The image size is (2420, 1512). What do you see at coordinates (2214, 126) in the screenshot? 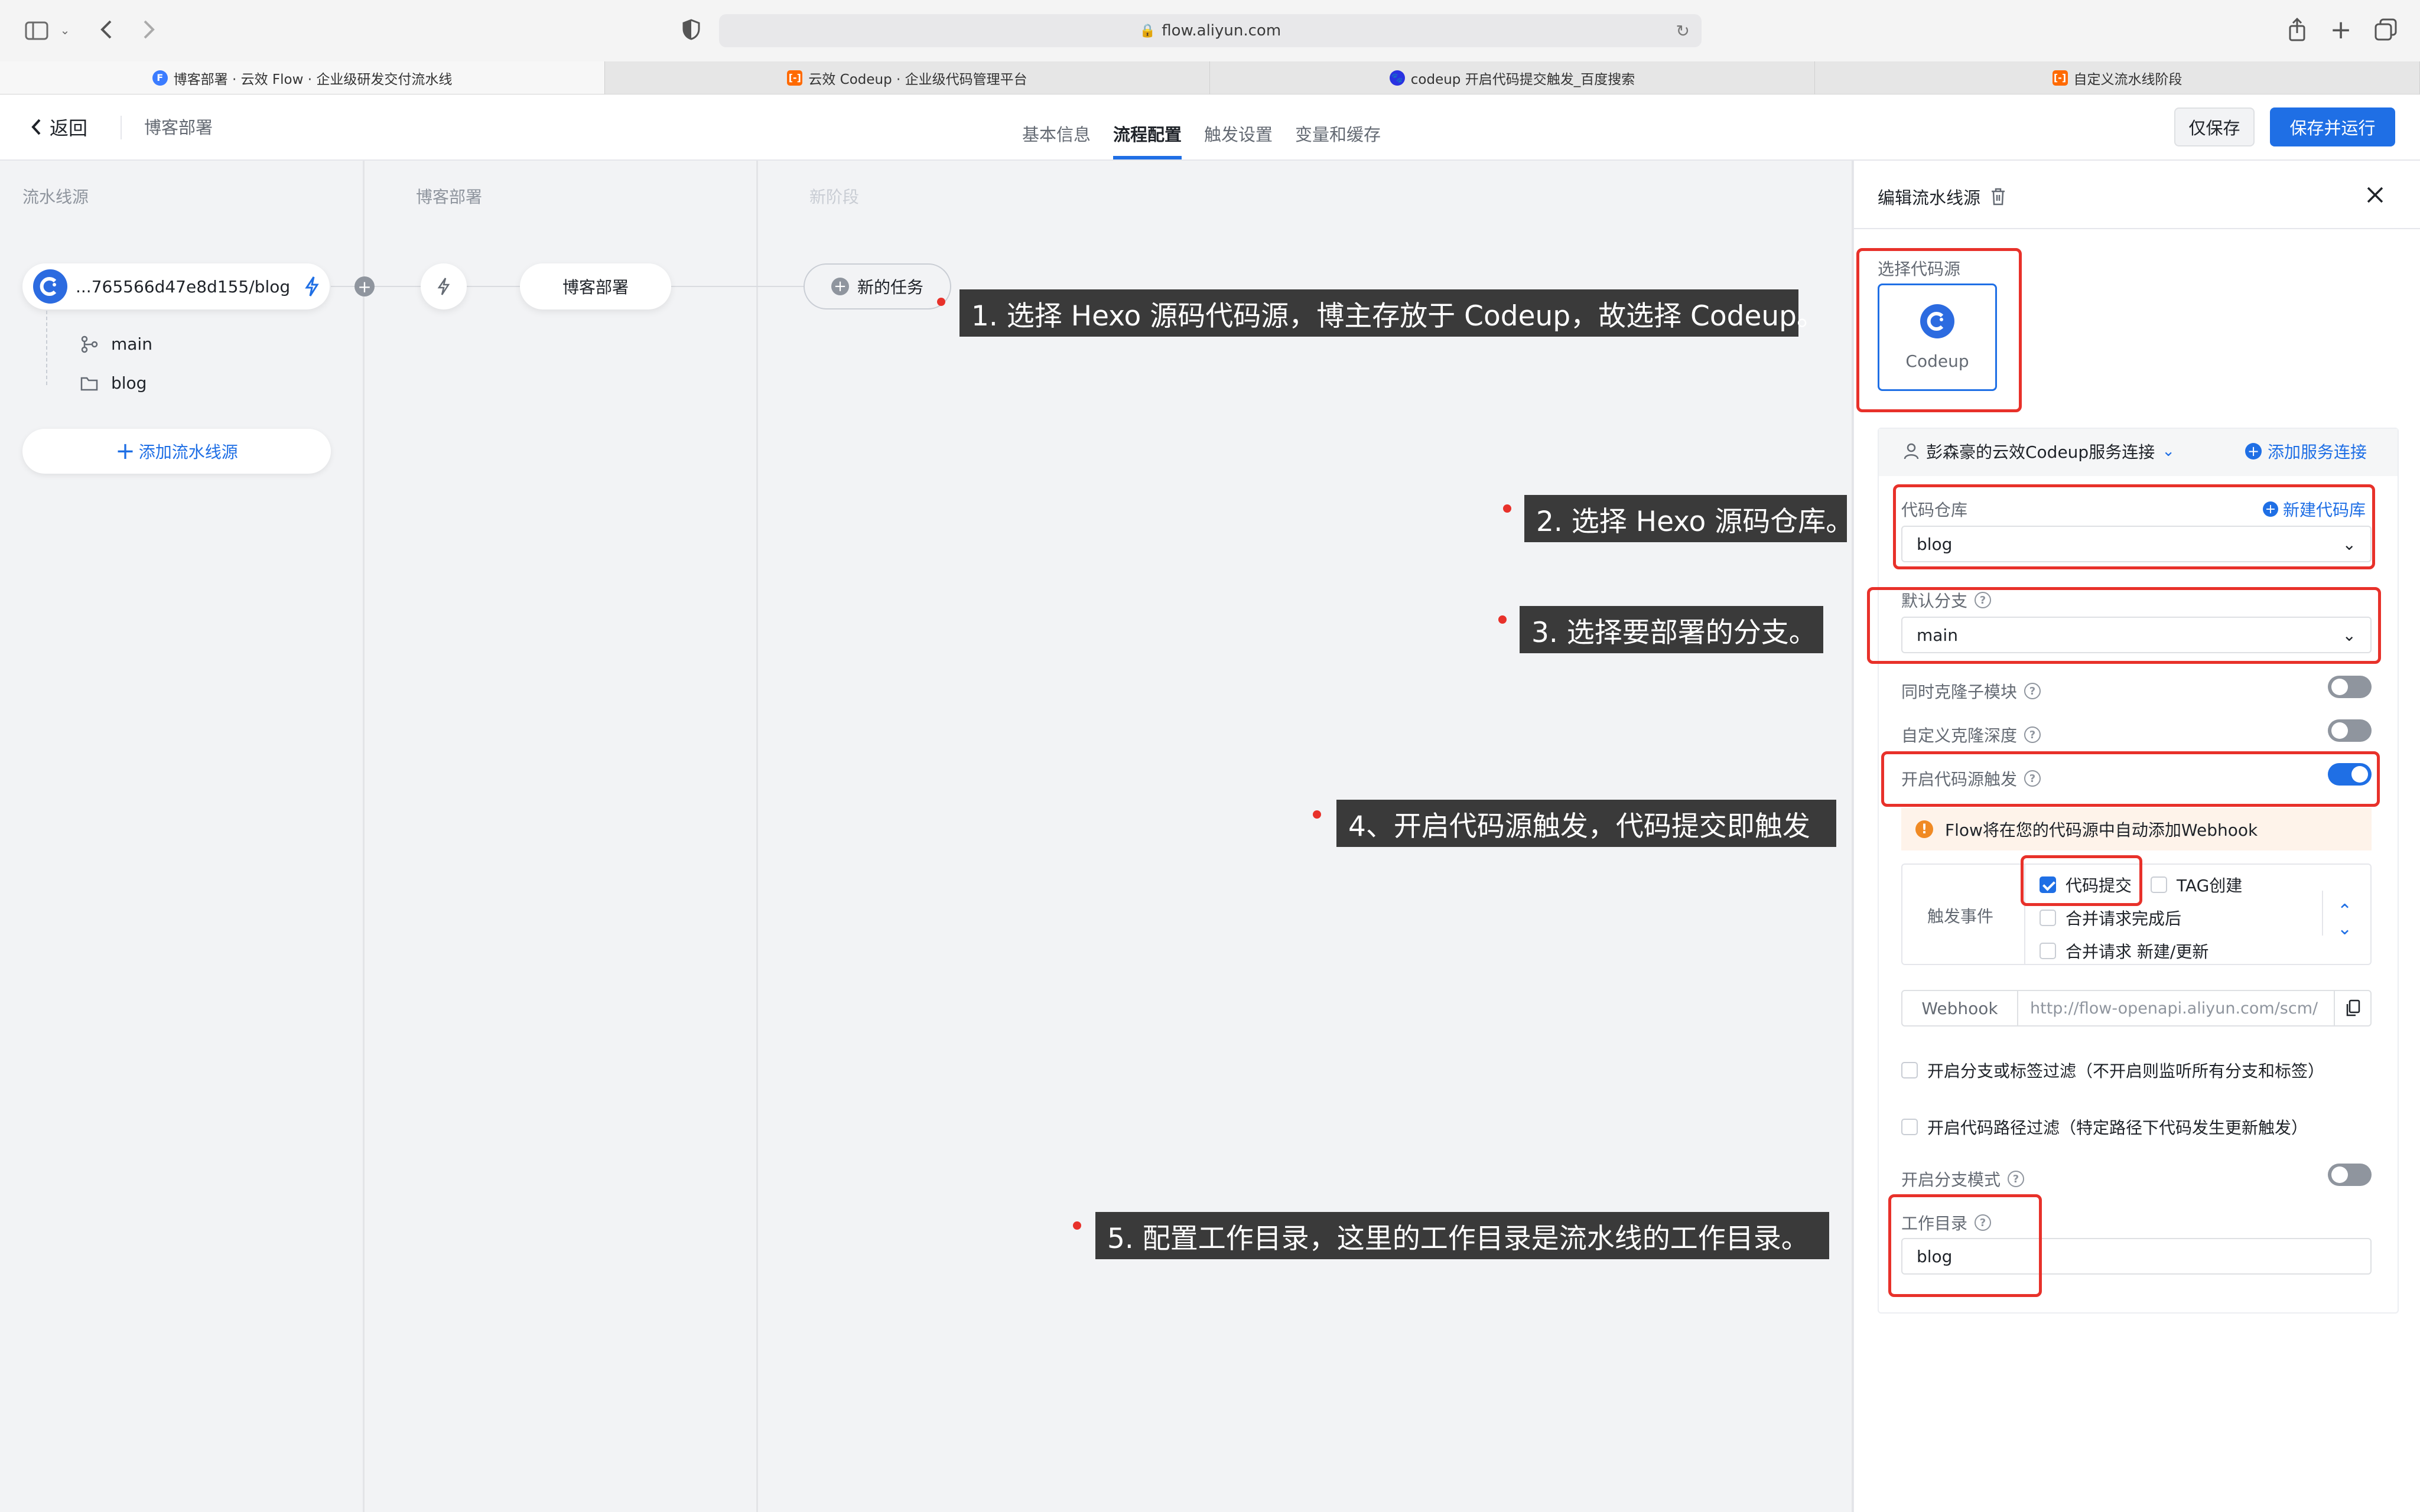
I see `save-only-button: 仅保存` at bounding box center [2214, 126].